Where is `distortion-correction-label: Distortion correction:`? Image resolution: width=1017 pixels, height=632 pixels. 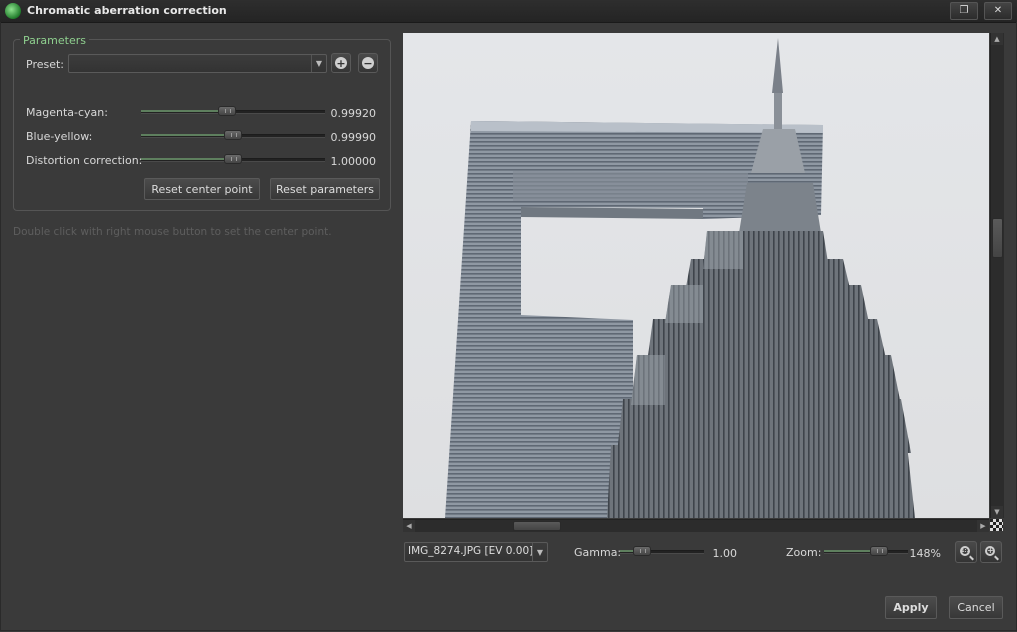
distortion-correction-label: Distortion correction: is located at coordinates (84, 160).